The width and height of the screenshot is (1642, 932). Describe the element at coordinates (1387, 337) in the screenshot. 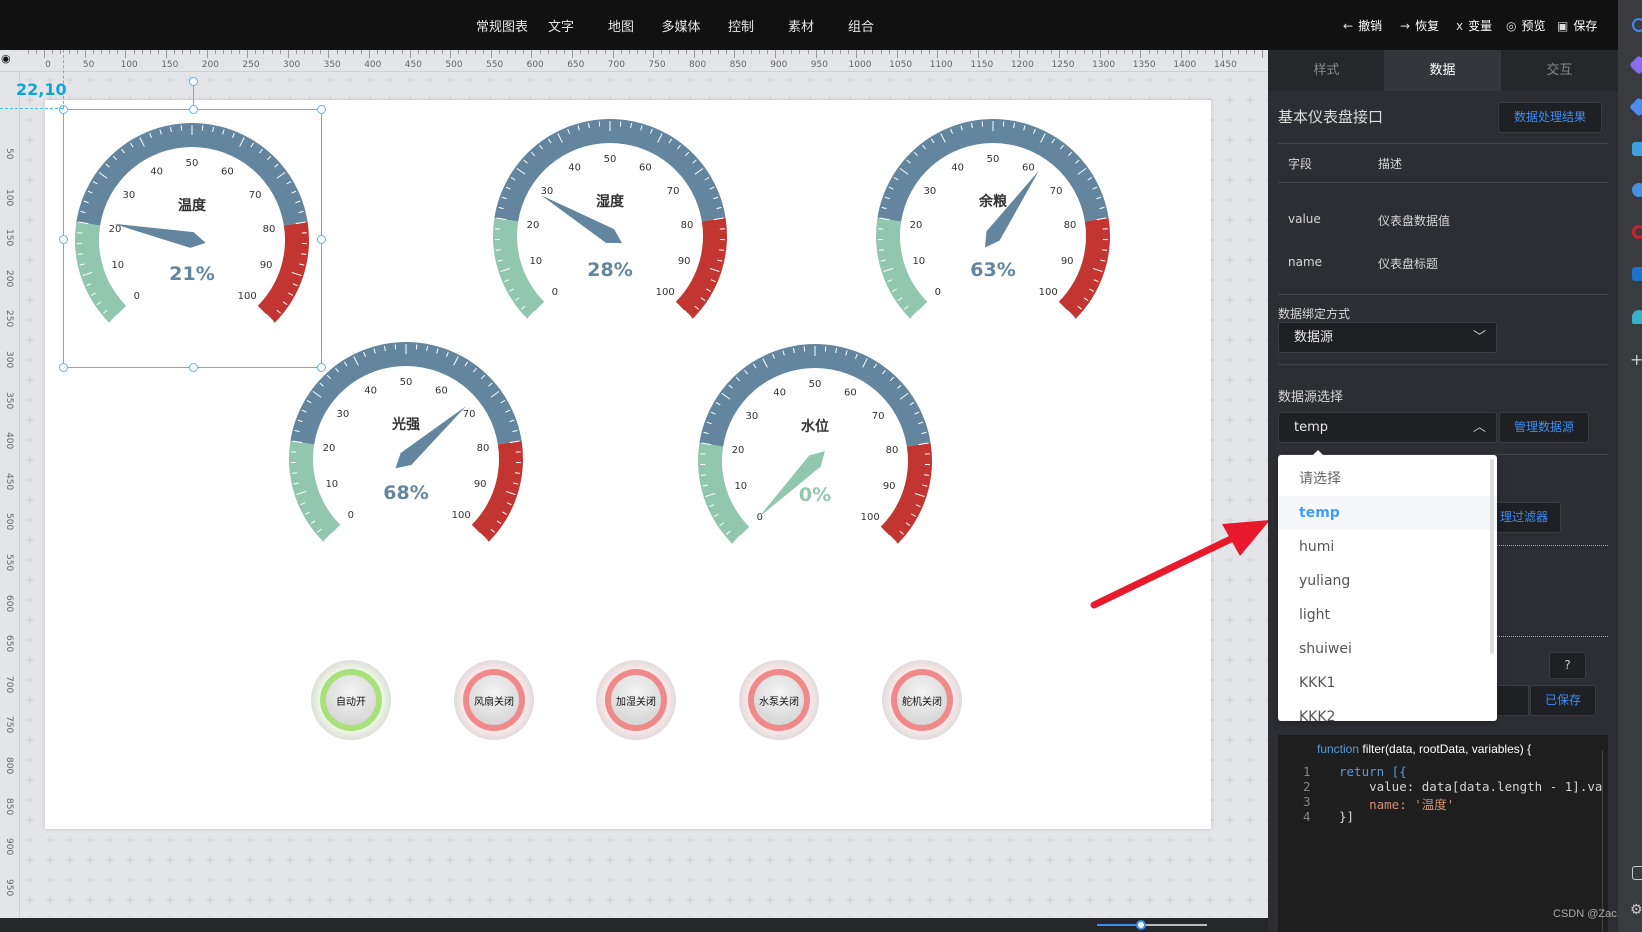

I see `binding-select: 数据源 ﹀` at that location.